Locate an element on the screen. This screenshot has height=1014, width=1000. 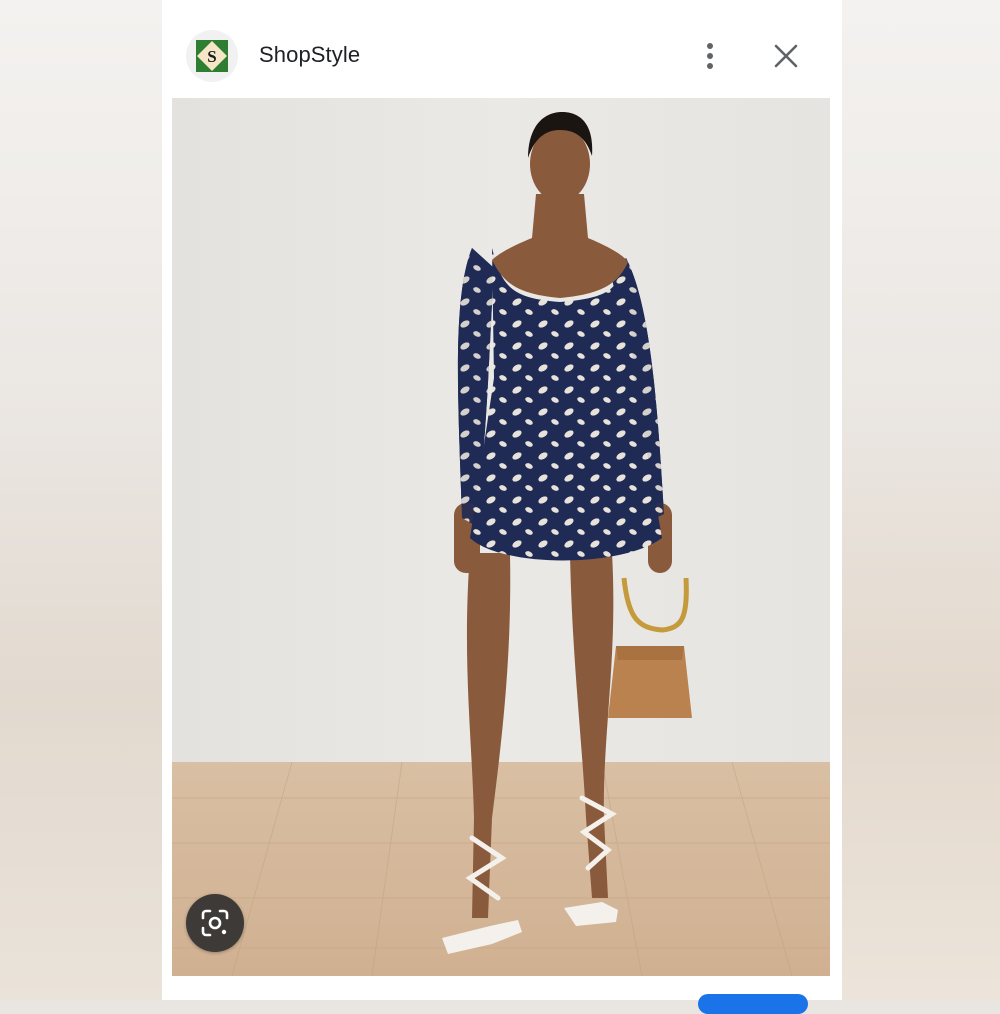
site-name: ShopStyle is located at coordinates (309, 55).